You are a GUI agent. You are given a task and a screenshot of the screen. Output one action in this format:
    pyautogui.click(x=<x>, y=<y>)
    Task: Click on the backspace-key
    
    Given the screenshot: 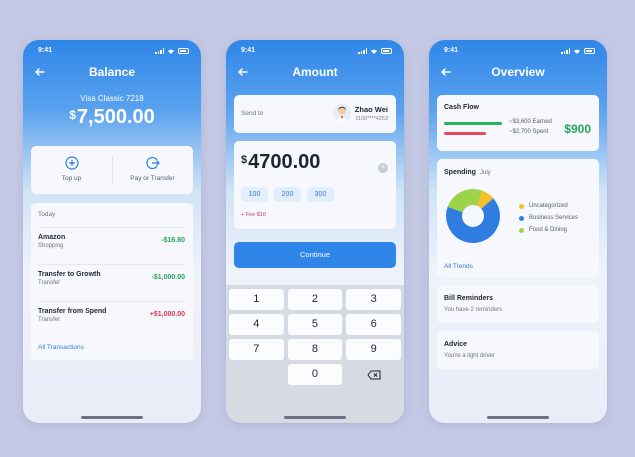 What is the action you would take?
    pyautogui.click(x=373, y=374)
    